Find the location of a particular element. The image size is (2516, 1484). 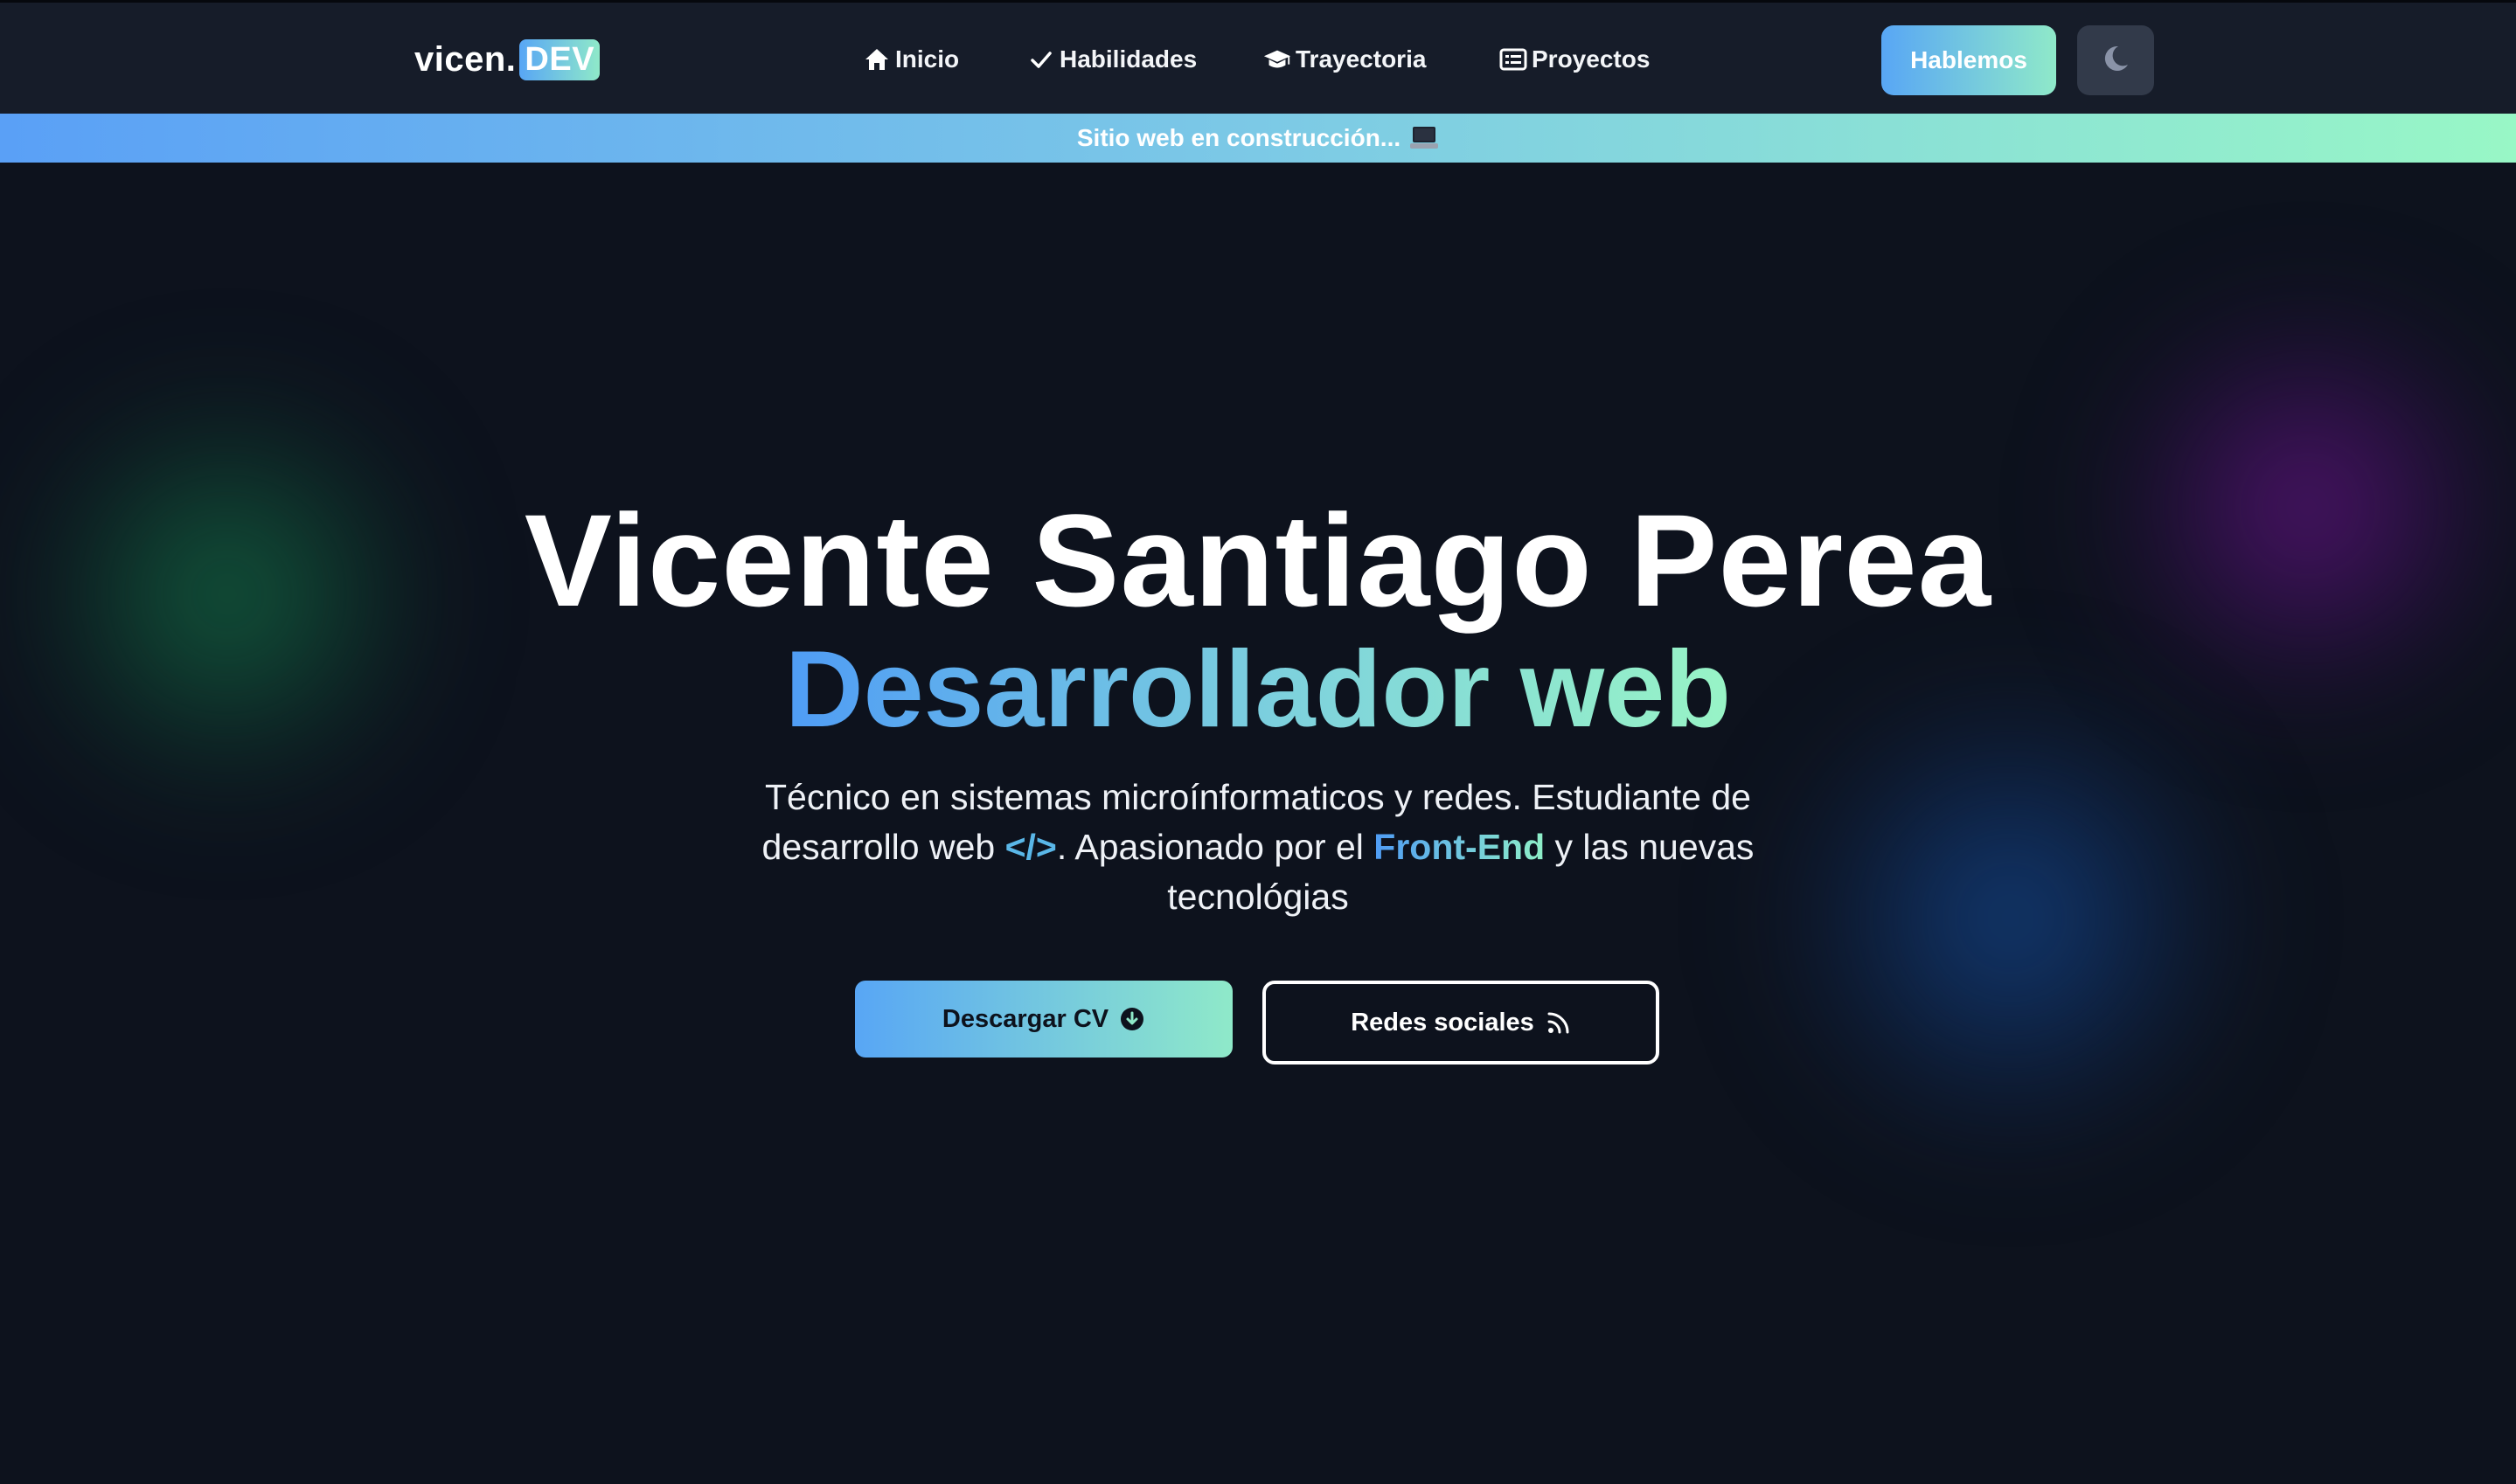

graduation-cap-icon is located at coordinates (1277, 59).